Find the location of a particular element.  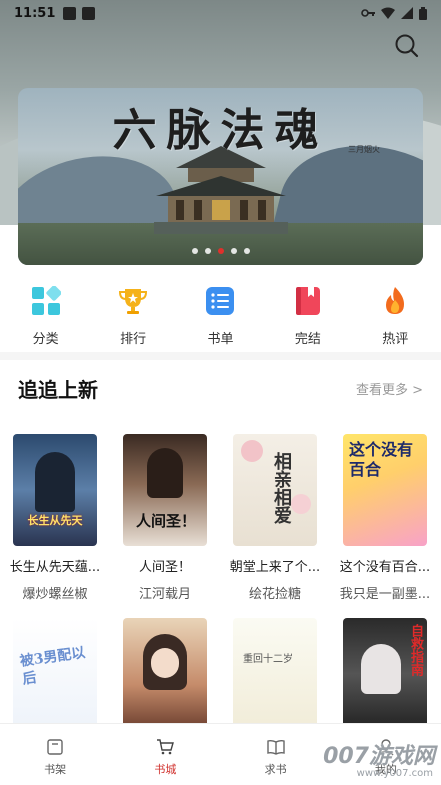

cover-title: 自救指南 is located at coordinates (415, 650).